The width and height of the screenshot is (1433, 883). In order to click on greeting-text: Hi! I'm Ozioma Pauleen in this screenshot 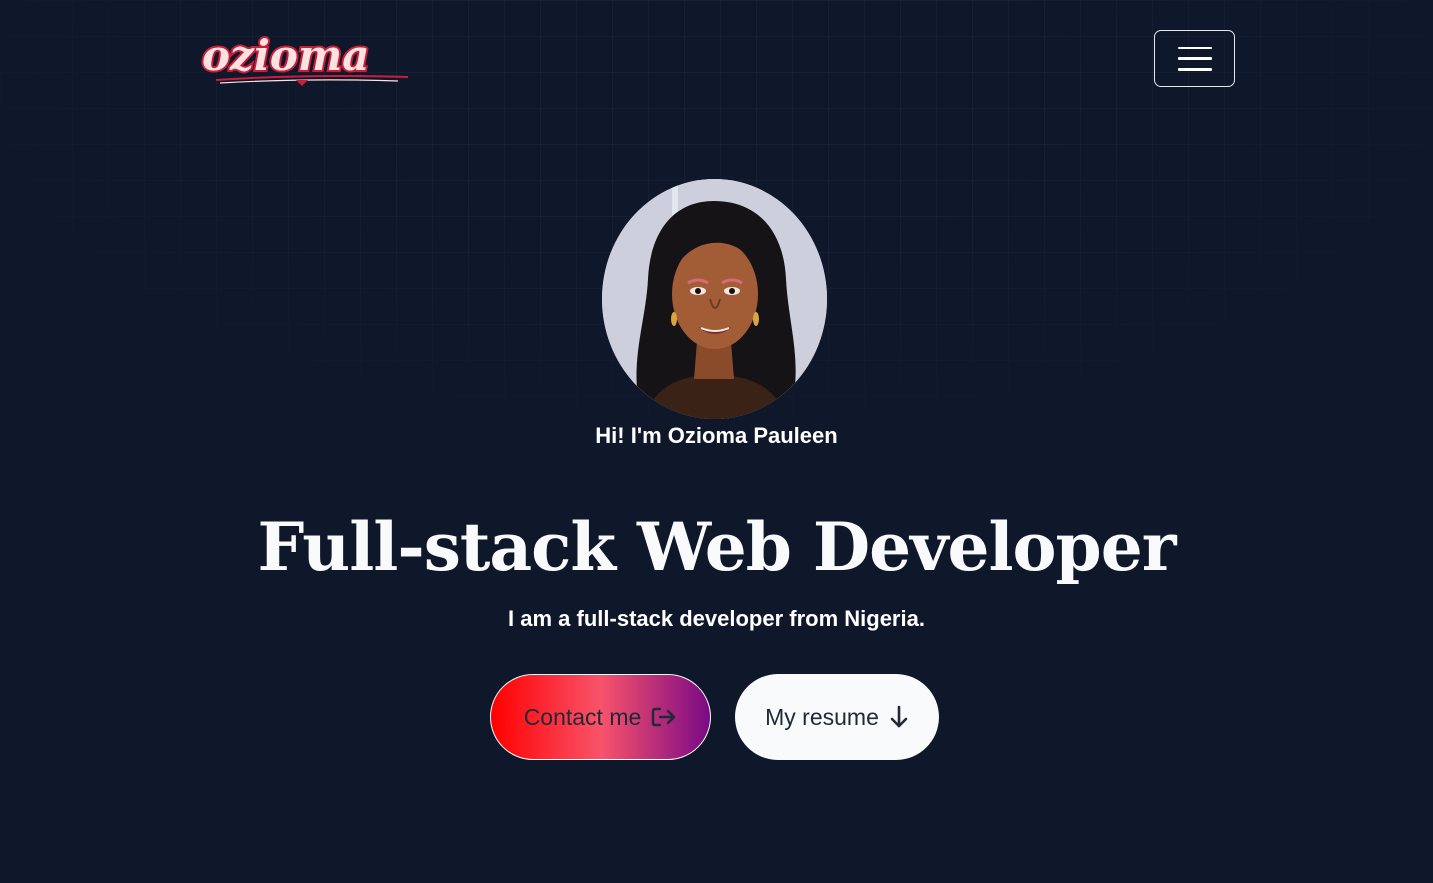, I will do `click(716, 435)`.